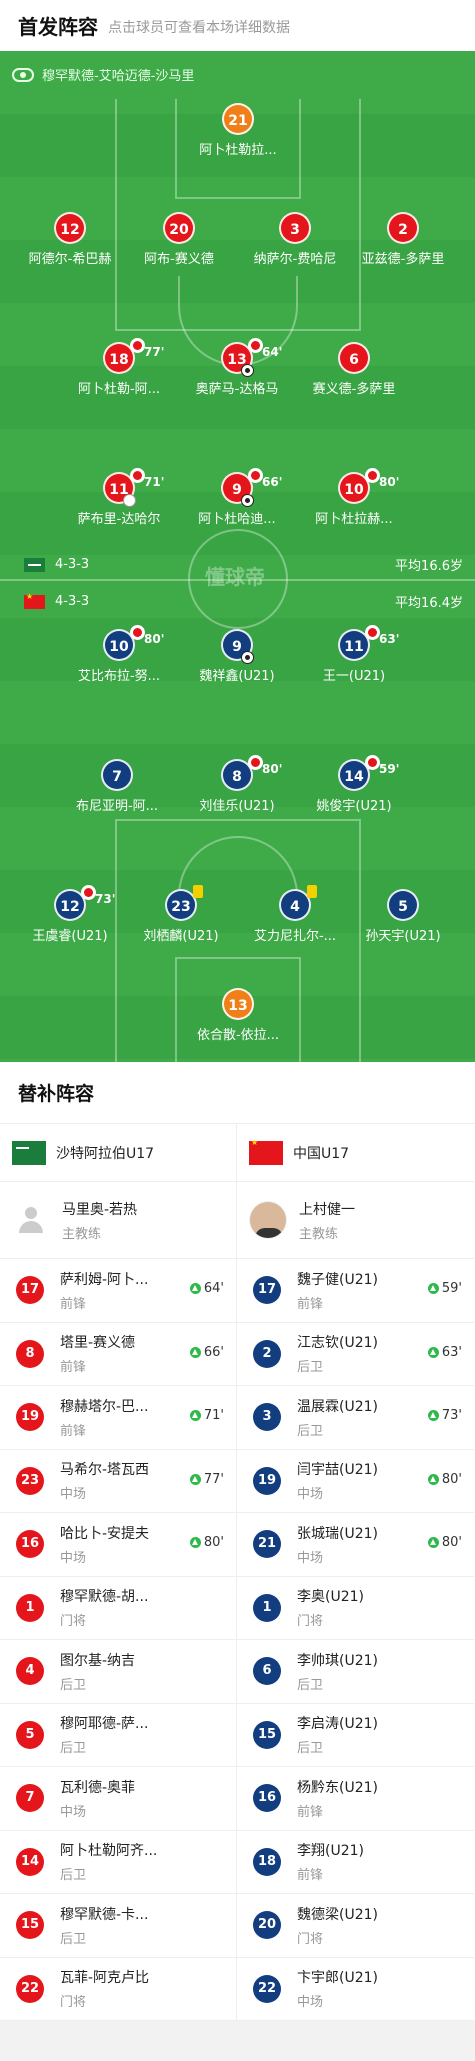  What do you see at coordinates (129, 500) in the screenshot?
I see `own-goal-icon` at bounding box center [129, 500].